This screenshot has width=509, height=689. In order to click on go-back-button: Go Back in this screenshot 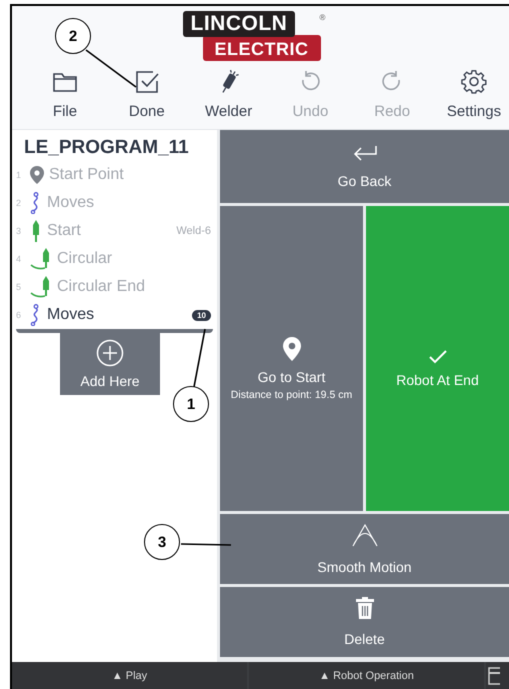, I will do `click(364, 166)`.